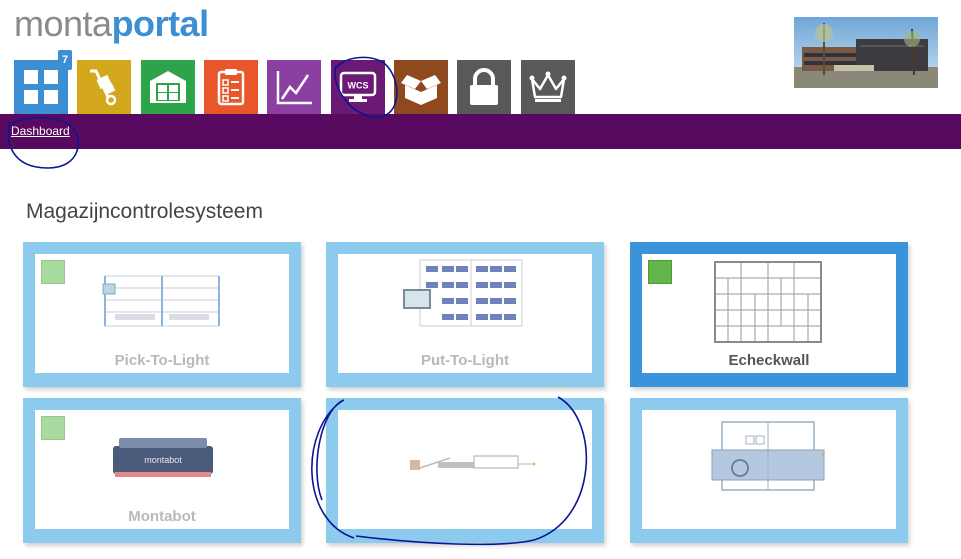 The image size is (961, 559). I want to click on hand-truck-icon, so click(103, 87).